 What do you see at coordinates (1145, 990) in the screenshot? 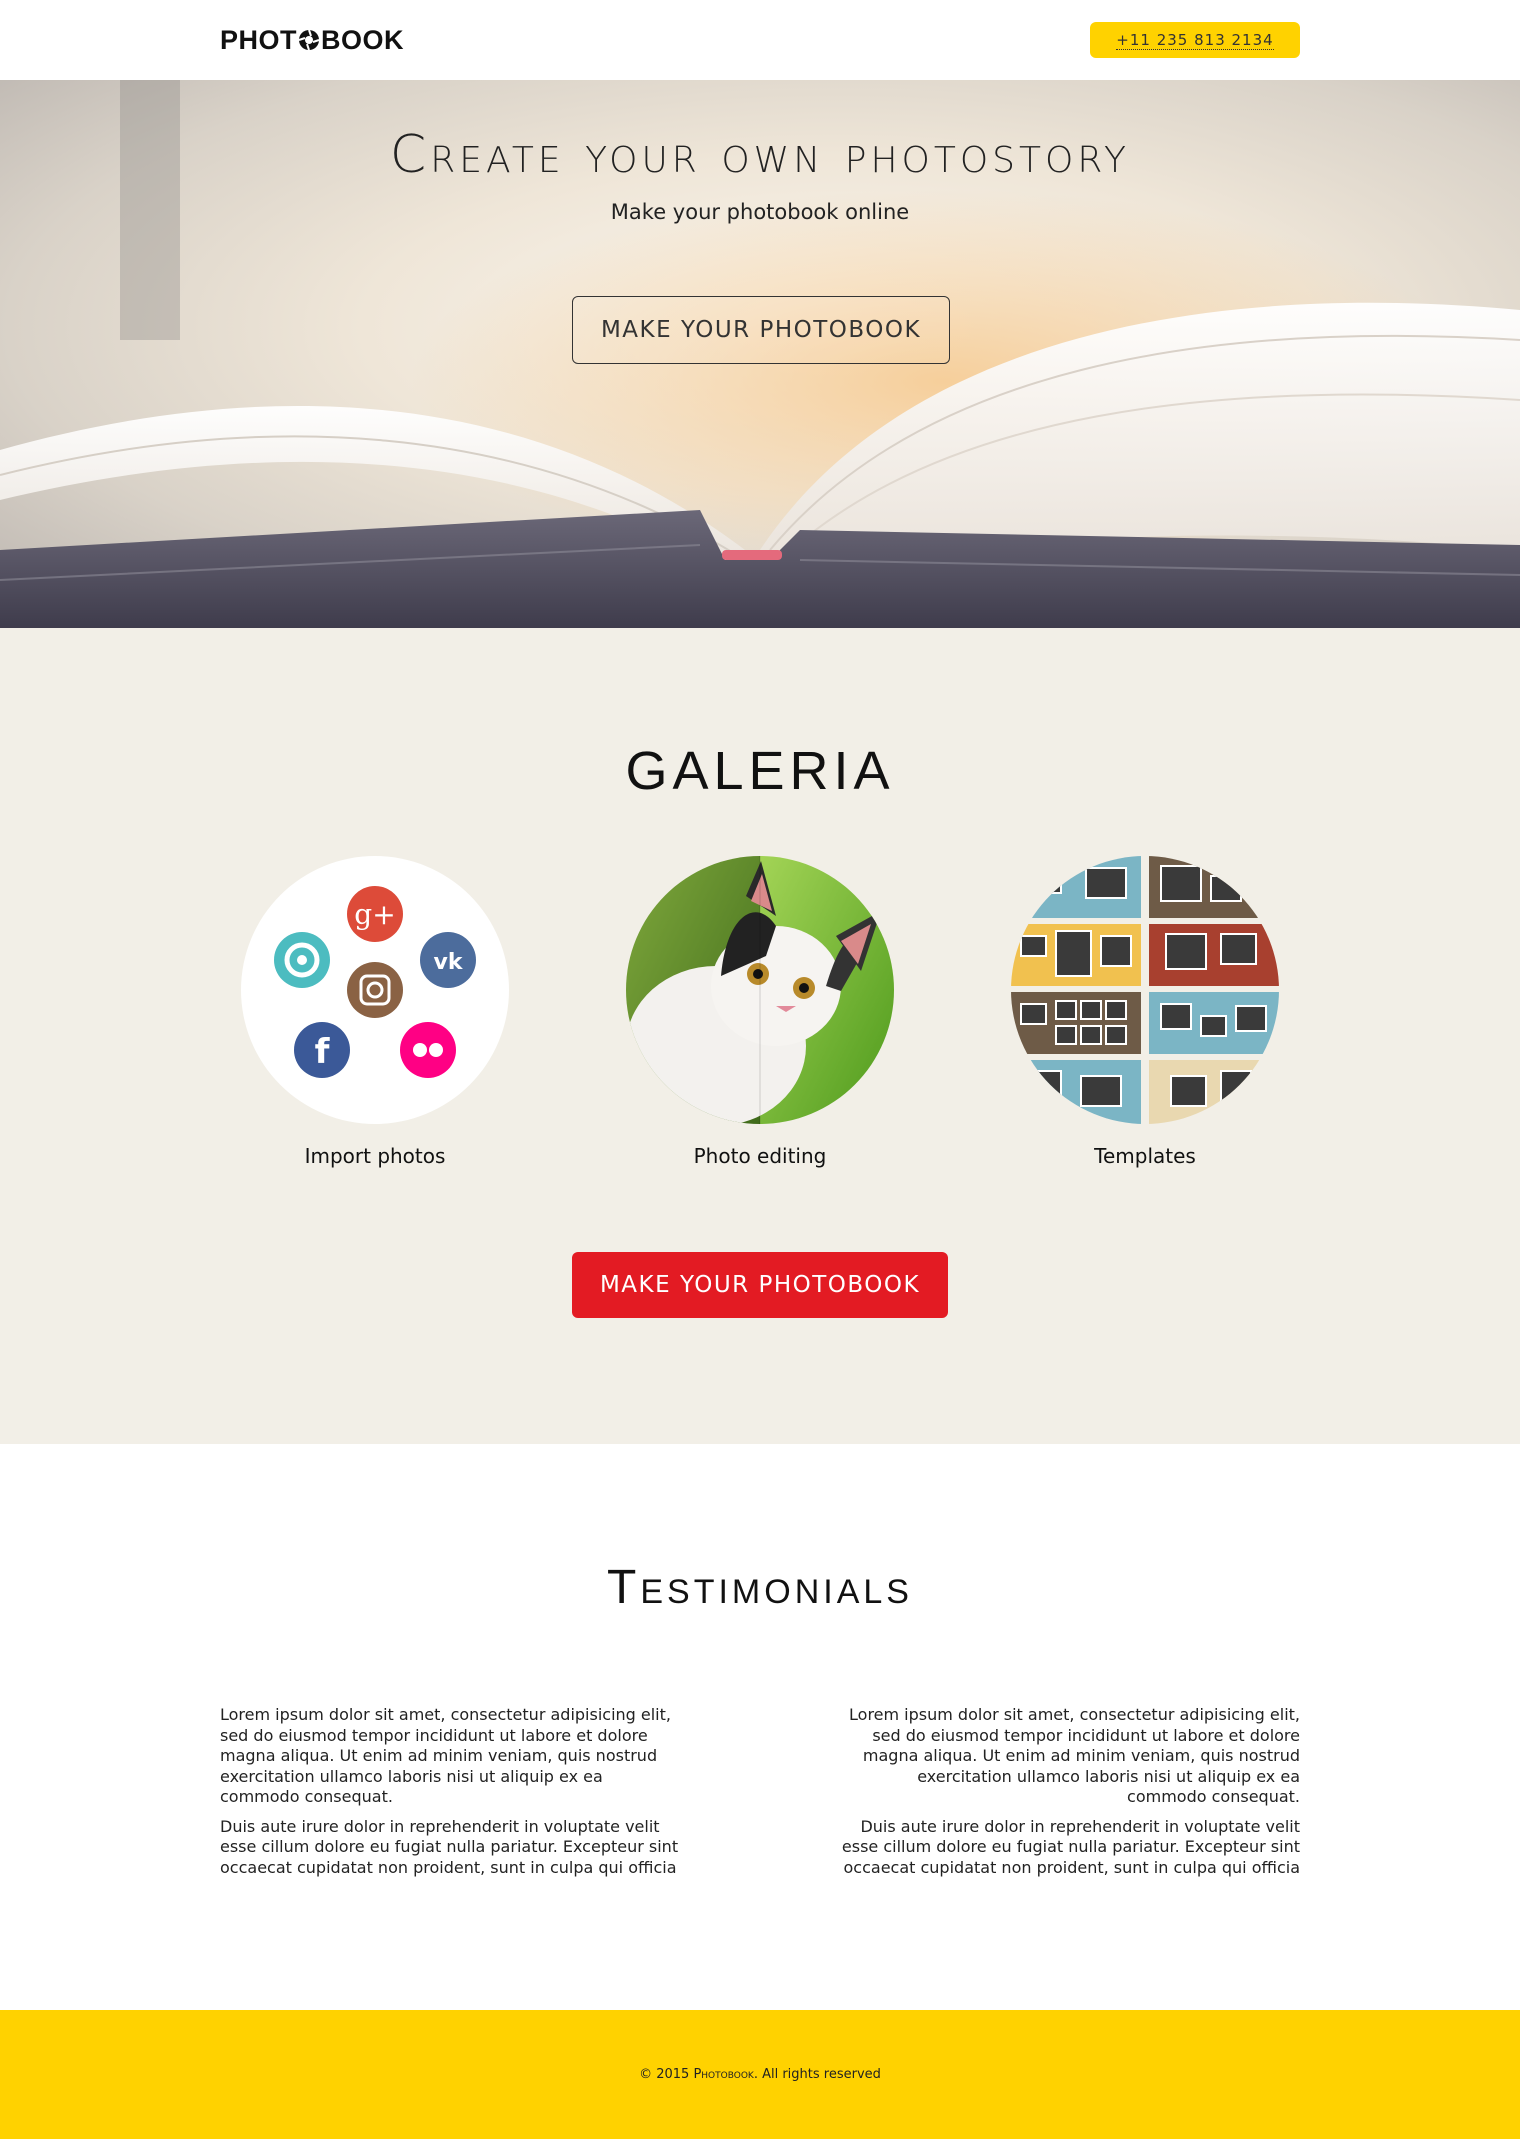
I see `templates-collage-image` at bounding box center [1145, 990].